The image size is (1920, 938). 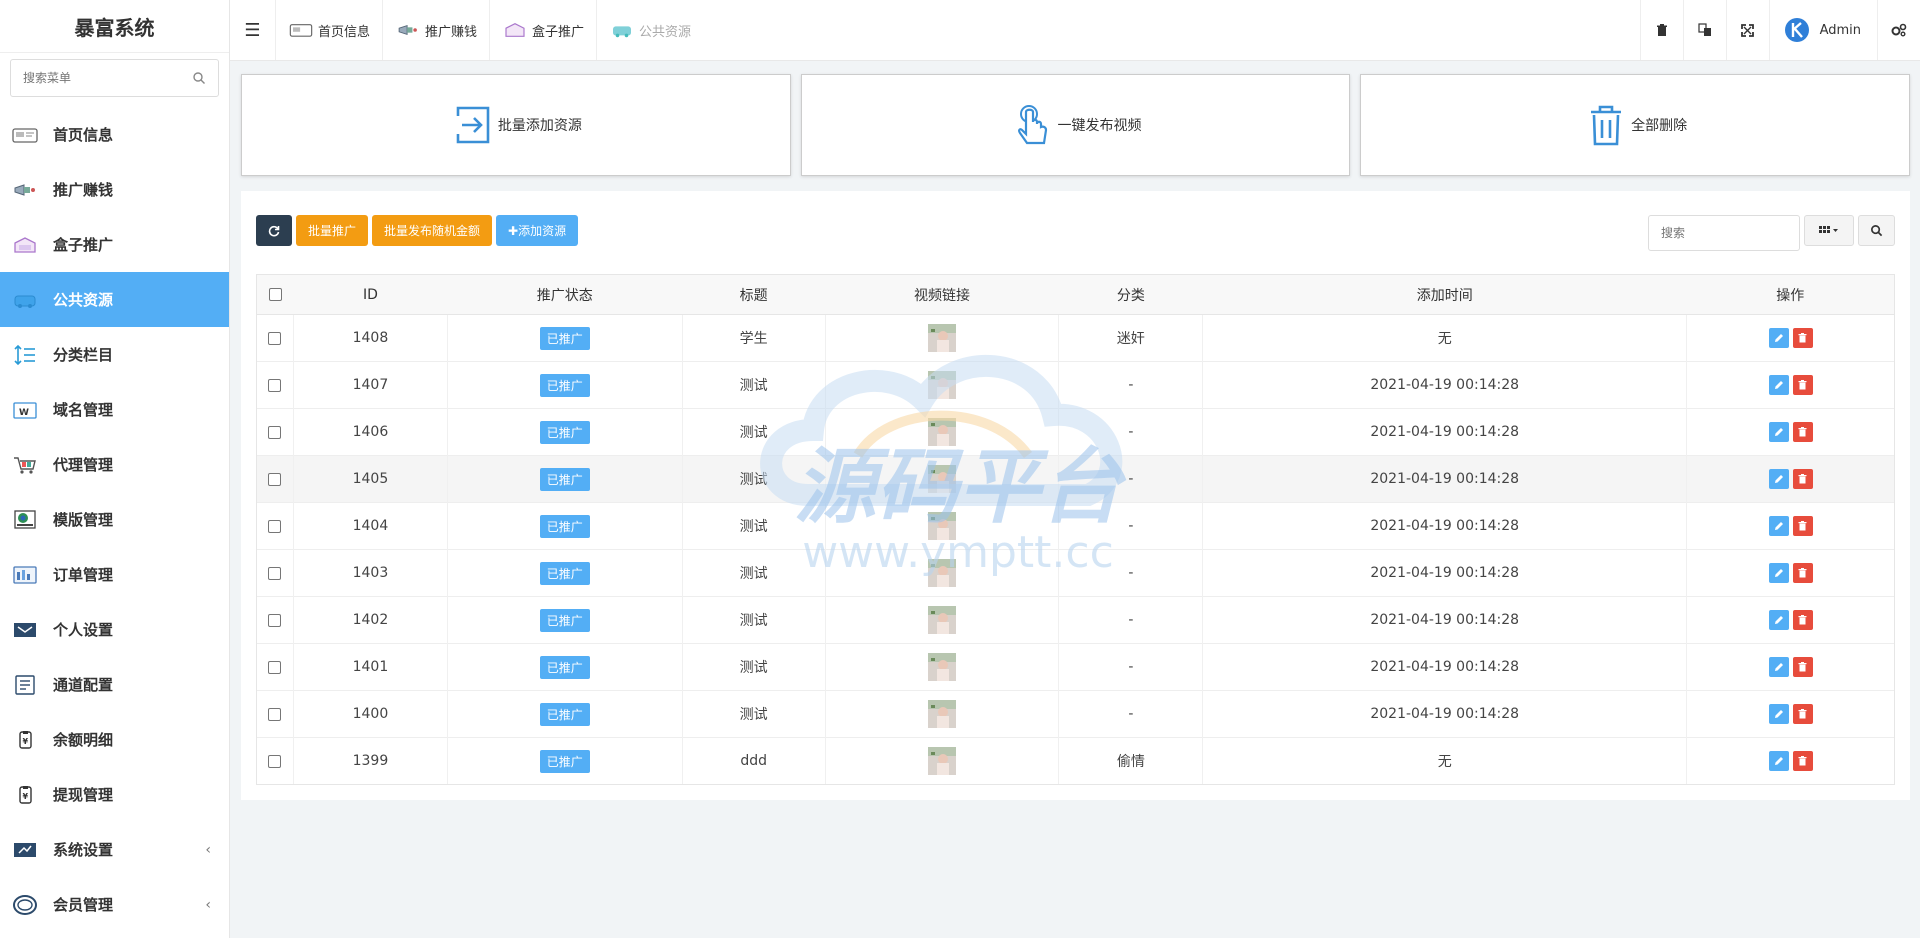 I want to click on menu-search, so click(x=114, y=78).